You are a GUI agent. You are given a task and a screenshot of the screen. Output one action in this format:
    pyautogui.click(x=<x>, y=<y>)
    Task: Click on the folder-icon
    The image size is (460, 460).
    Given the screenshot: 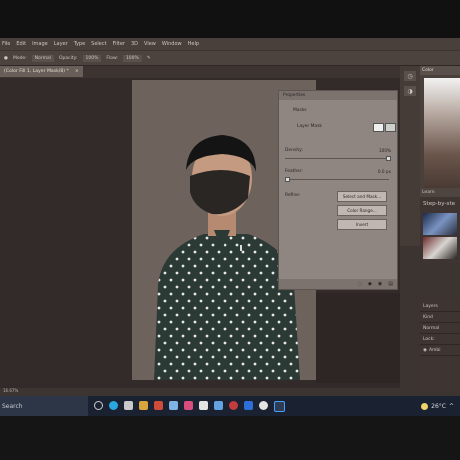 What is the action you would take?
    pyautogui.click(x=143, y=405)
    